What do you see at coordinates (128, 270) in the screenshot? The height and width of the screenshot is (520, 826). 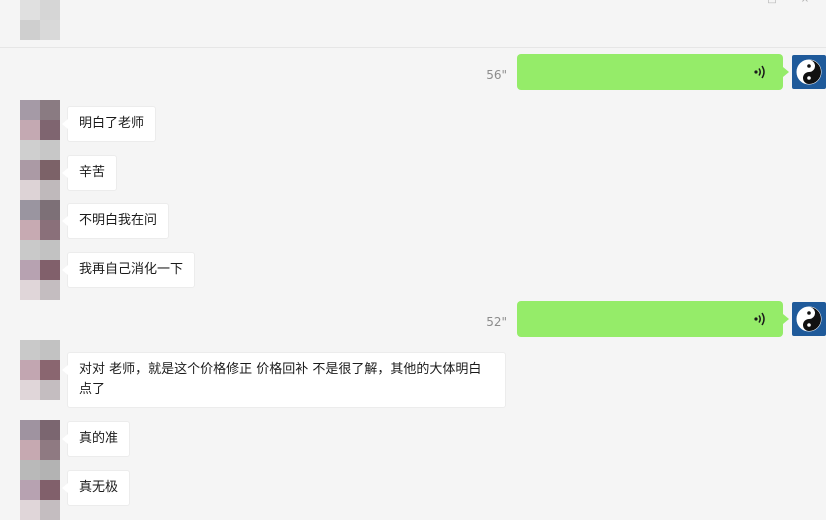 I see `message-bubble: 我再自己消化一下` at bounding box center [128, 270].